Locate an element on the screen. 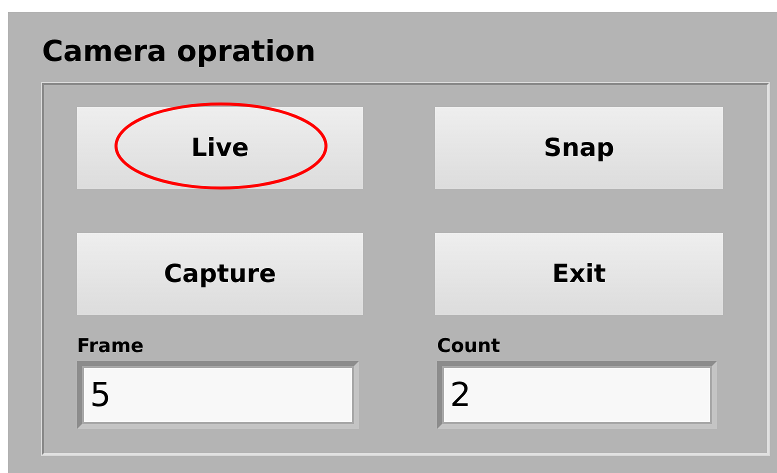  action-button: Capture is located at coordinates (220, 274).